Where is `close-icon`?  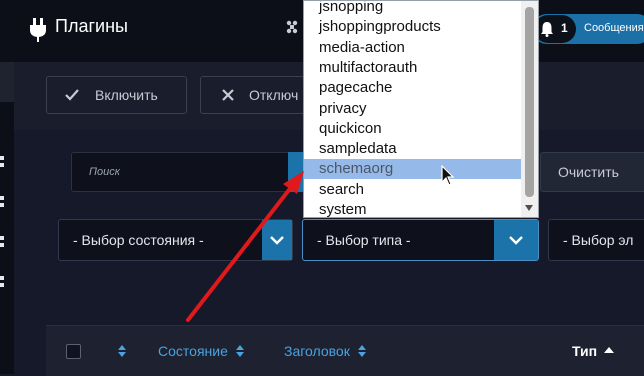
close-icon is located at coordinates (228, 95).